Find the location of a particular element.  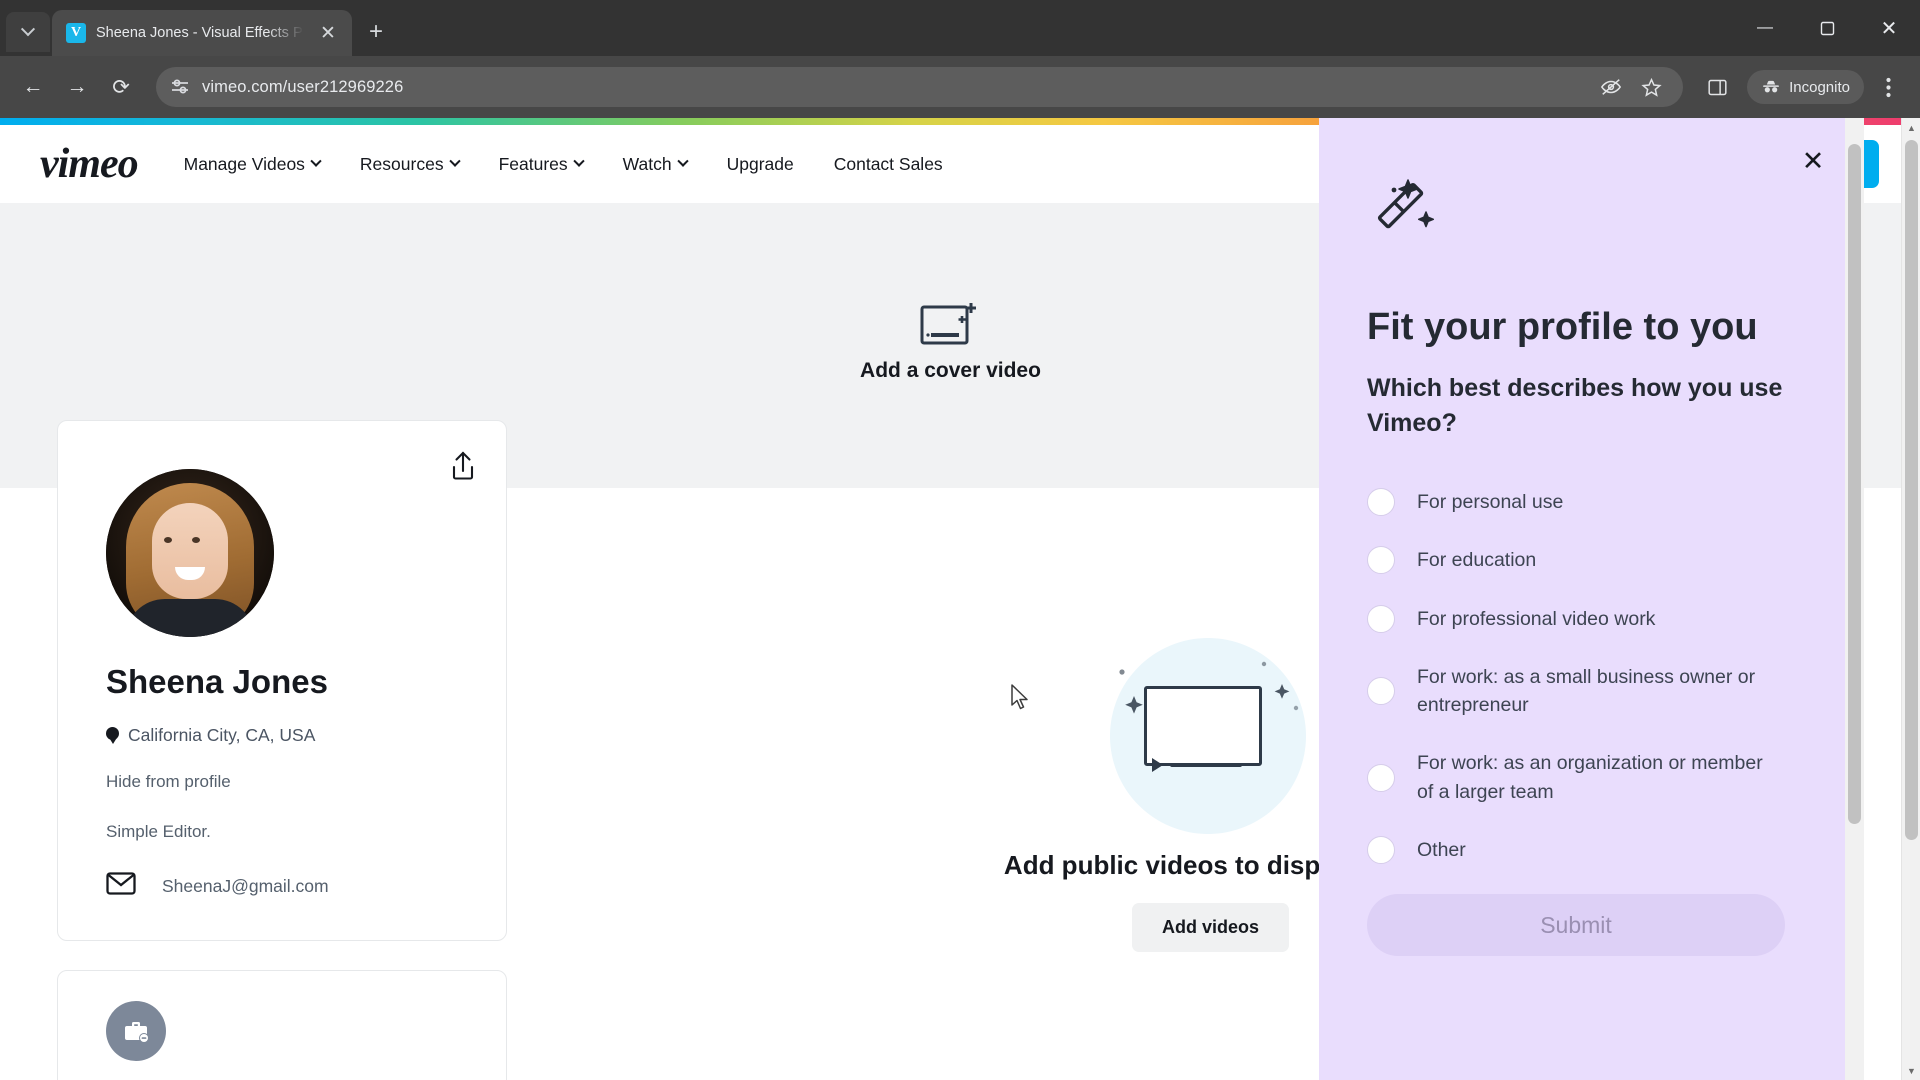

back-icon: ← is located at coordinates (33, 87).